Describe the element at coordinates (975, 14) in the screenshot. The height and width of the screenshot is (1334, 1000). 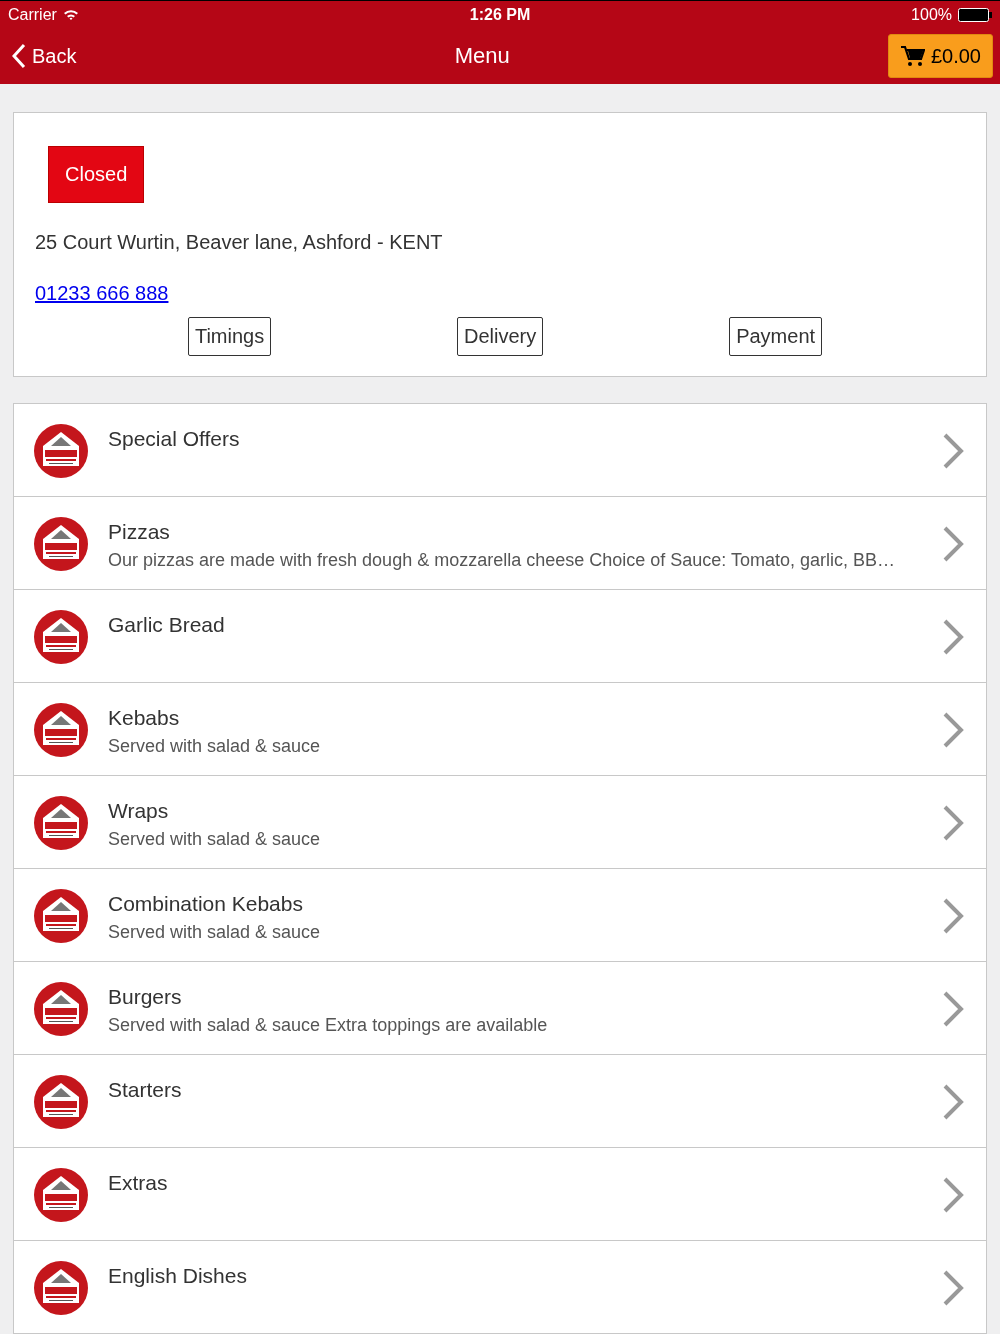
I see `battery-icon` at that location.